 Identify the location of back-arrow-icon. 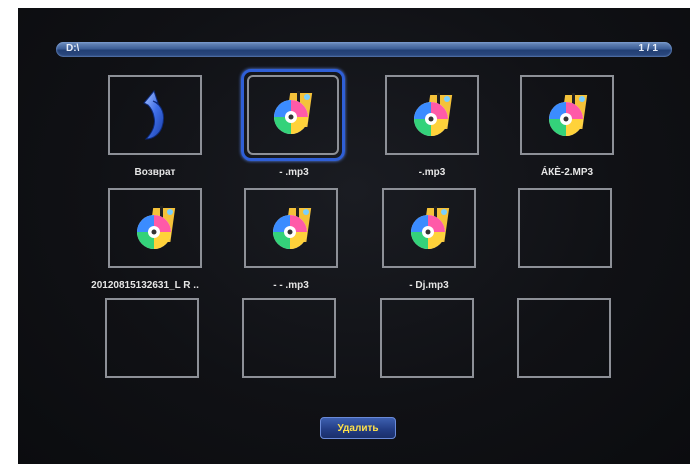
(154, 114).